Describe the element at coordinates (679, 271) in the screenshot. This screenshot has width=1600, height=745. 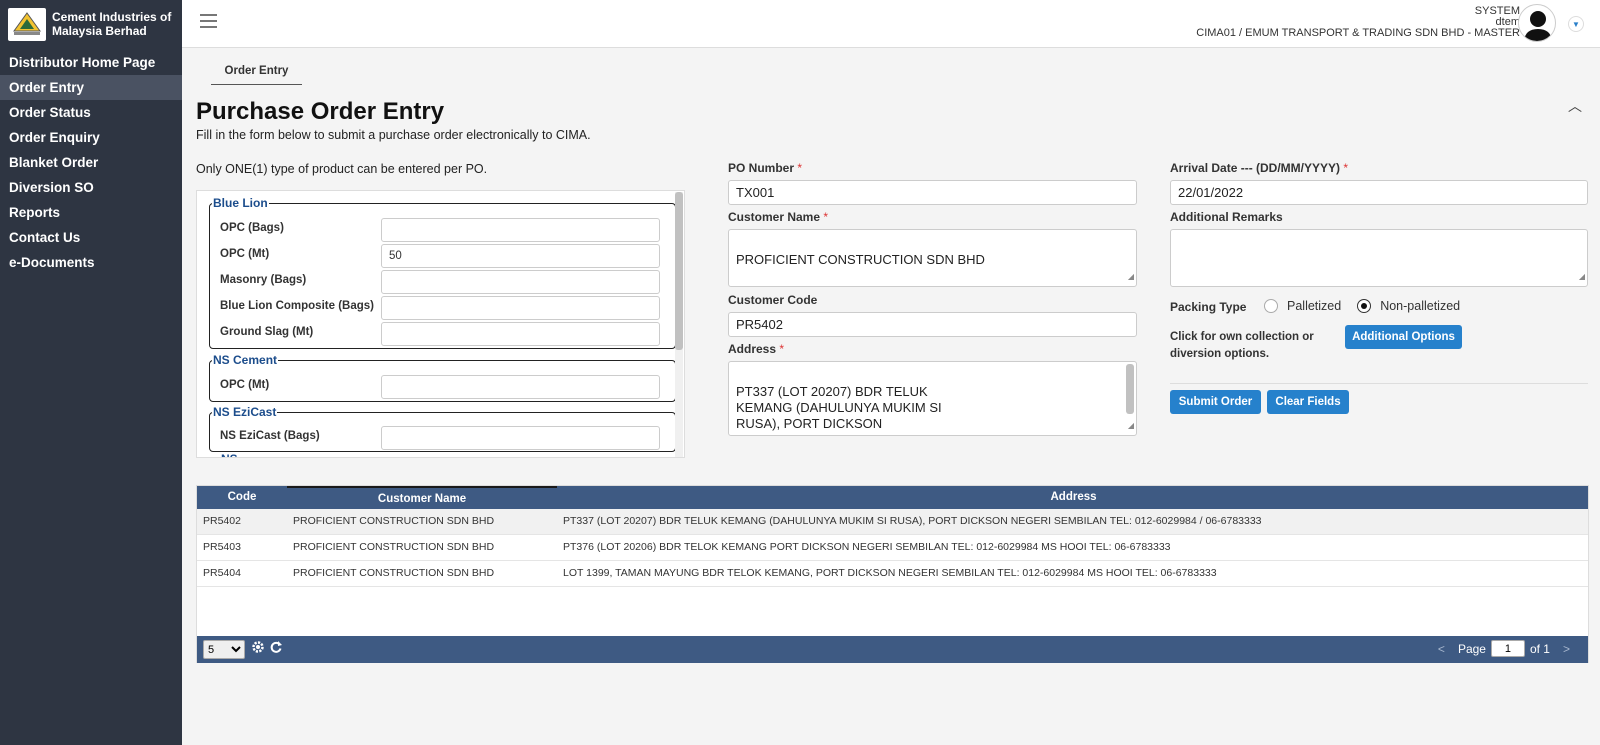
I see `scrollbar-thumb` at that location.